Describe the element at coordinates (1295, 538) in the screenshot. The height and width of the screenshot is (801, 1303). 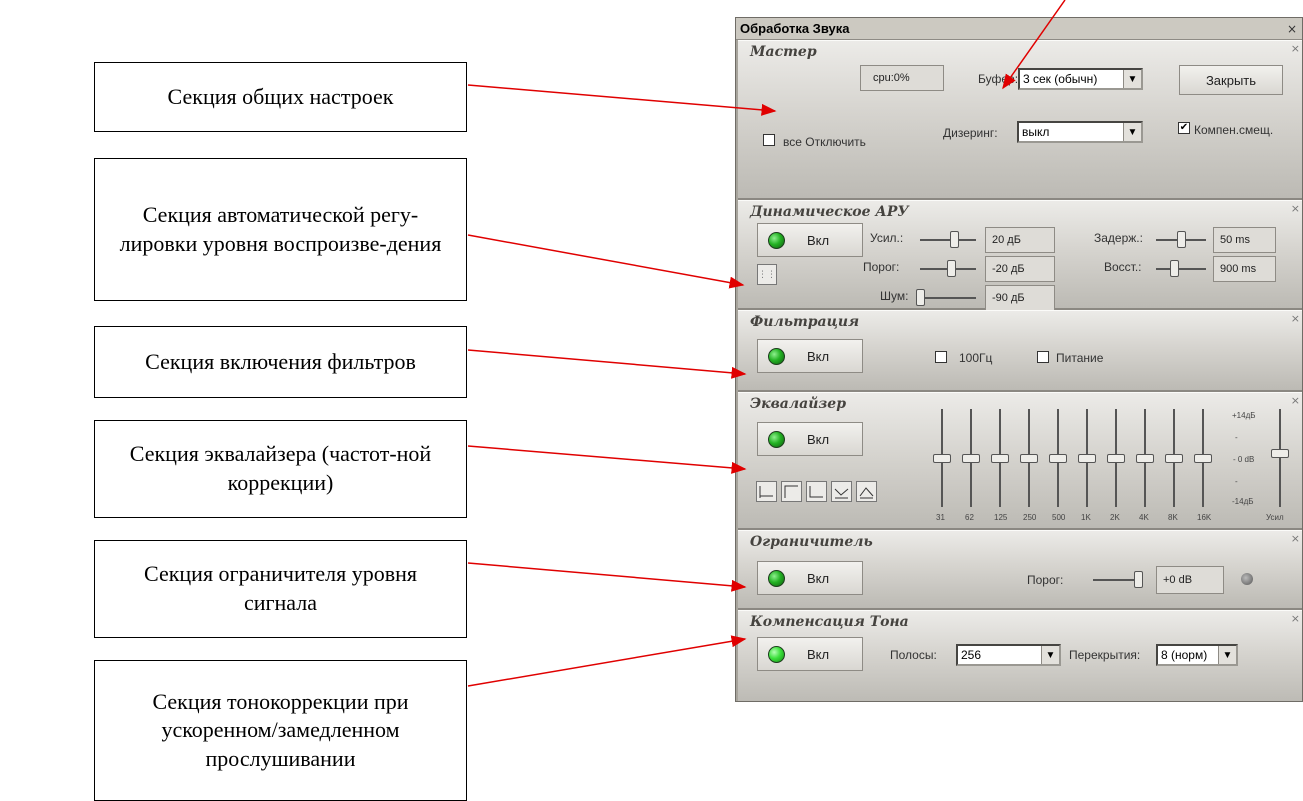
I see `limiter-section-close-icon: ×` at that location.